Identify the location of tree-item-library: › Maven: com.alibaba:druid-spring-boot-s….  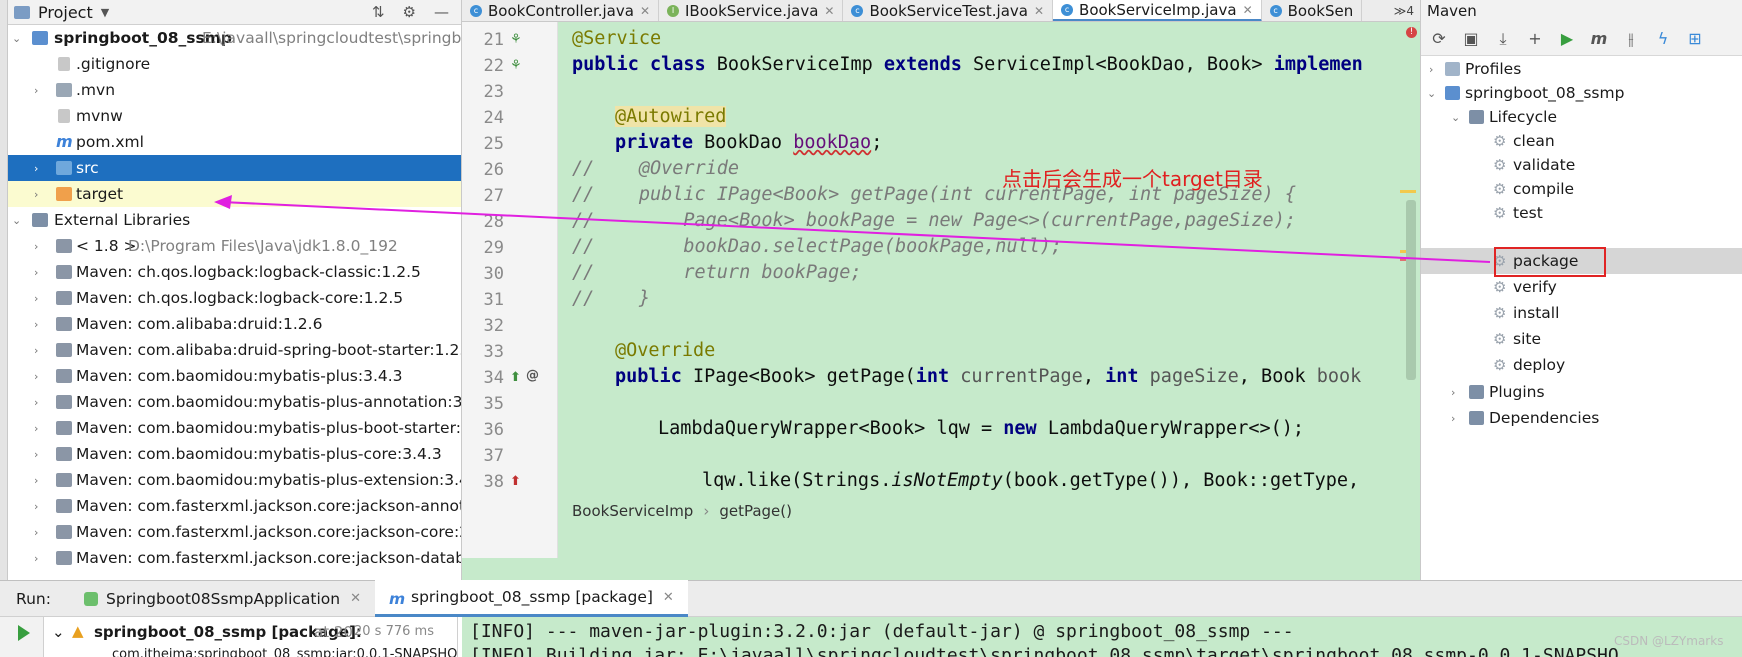
(234, 350).